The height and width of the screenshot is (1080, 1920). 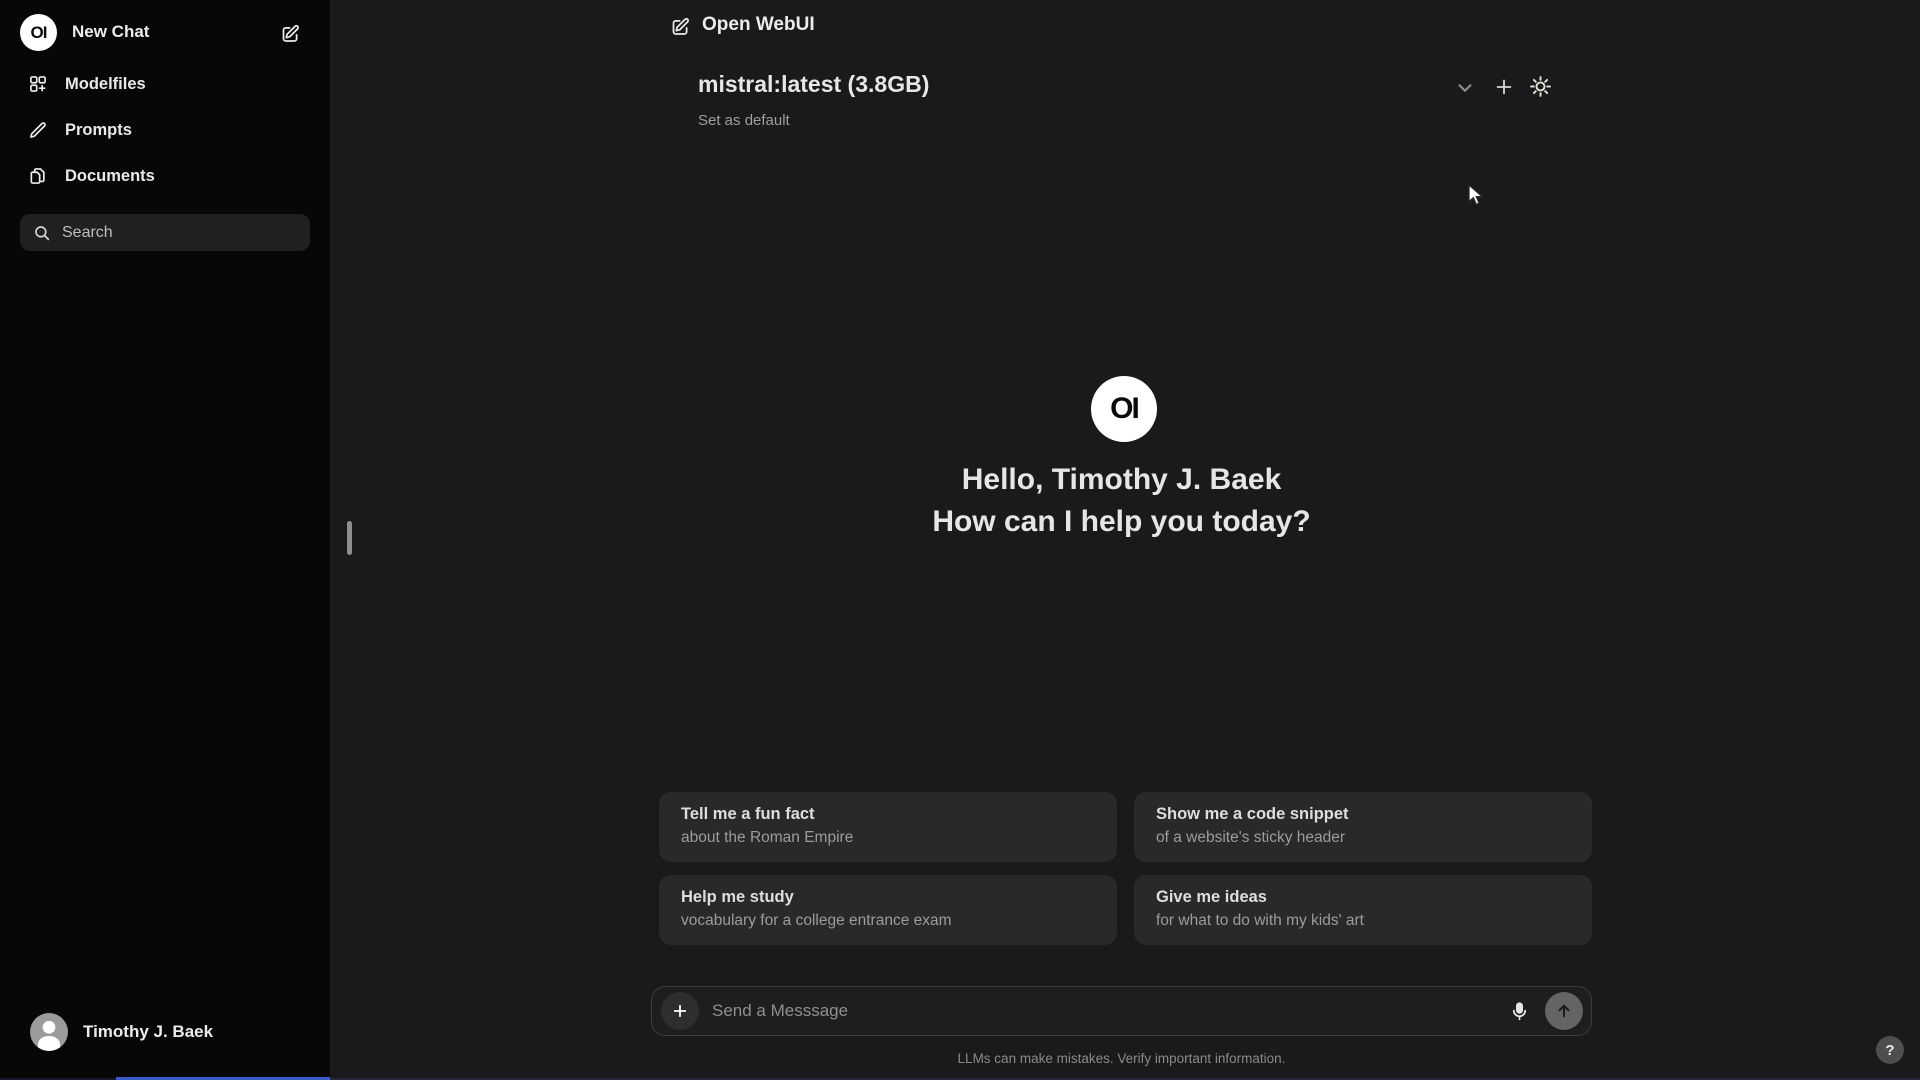 What do you see at coordinates (767, 837) in the screenshot?
I see `suggestion-subtitle: about the Roman Empire` at bounding box center [767, 837].